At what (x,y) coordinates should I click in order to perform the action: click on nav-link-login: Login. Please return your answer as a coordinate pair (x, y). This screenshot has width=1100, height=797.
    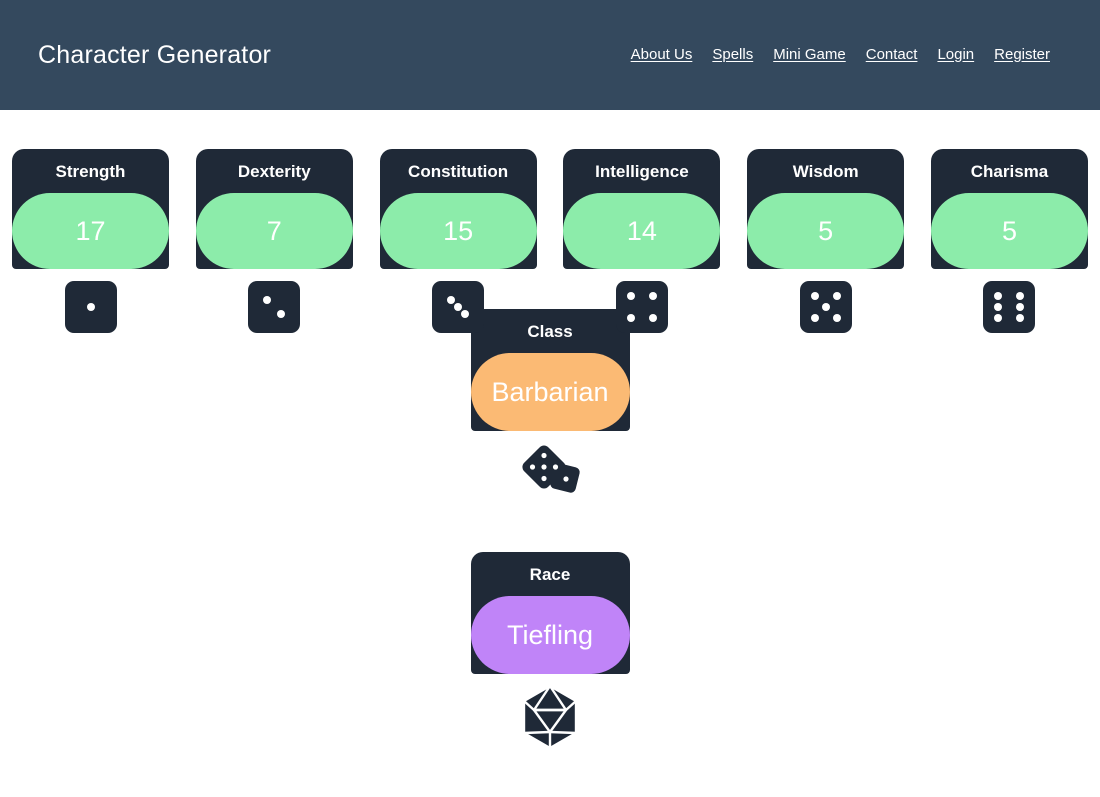
    Looking at the image, I should click on (955, 54).